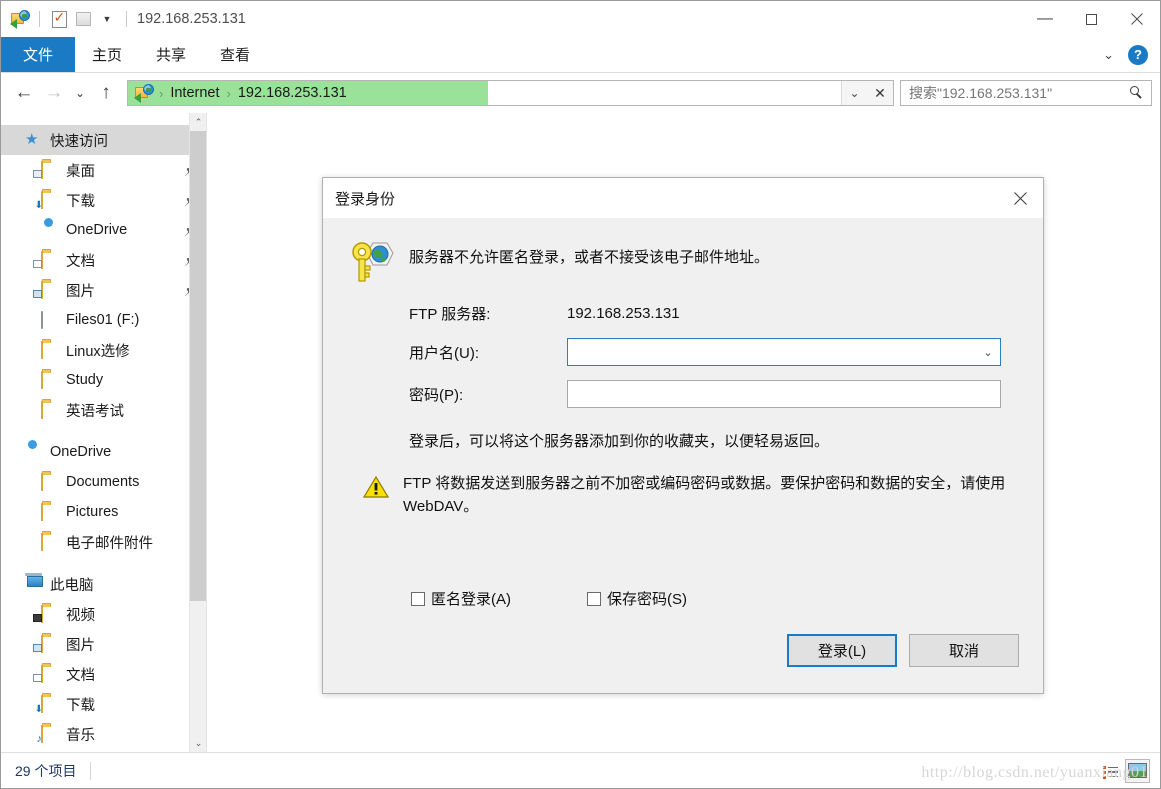 The width and height of the screenshot is (1161, 789). What do you see at coordinates (34, 452) in the screenshot?
I see `cloud-icon` at bounding box center [34, 452].